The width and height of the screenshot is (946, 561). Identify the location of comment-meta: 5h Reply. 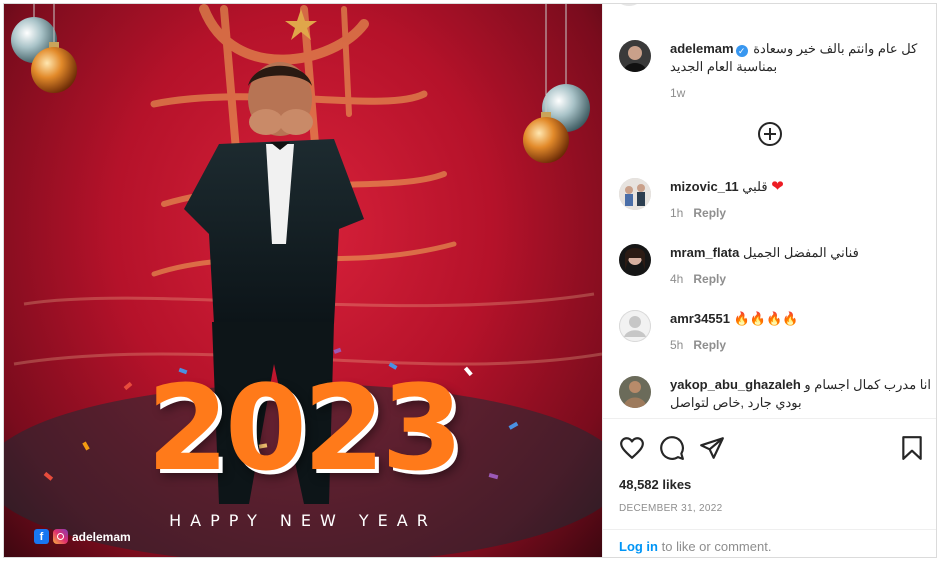
(801, 345).